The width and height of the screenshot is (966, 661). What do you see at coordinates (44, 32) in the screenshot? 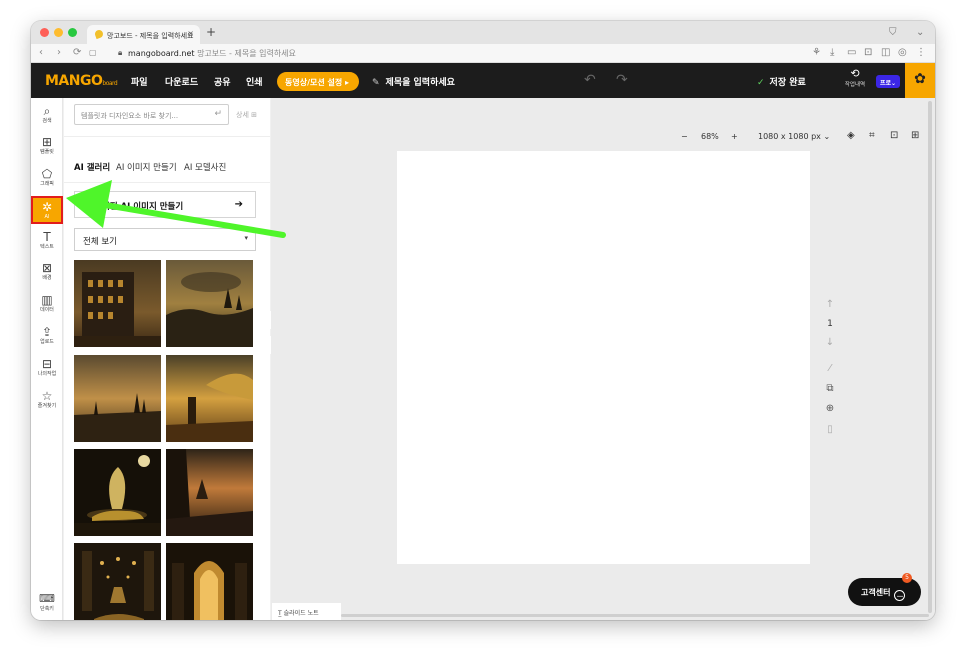
I see `close-window-button` at bounding box center [44, 32].